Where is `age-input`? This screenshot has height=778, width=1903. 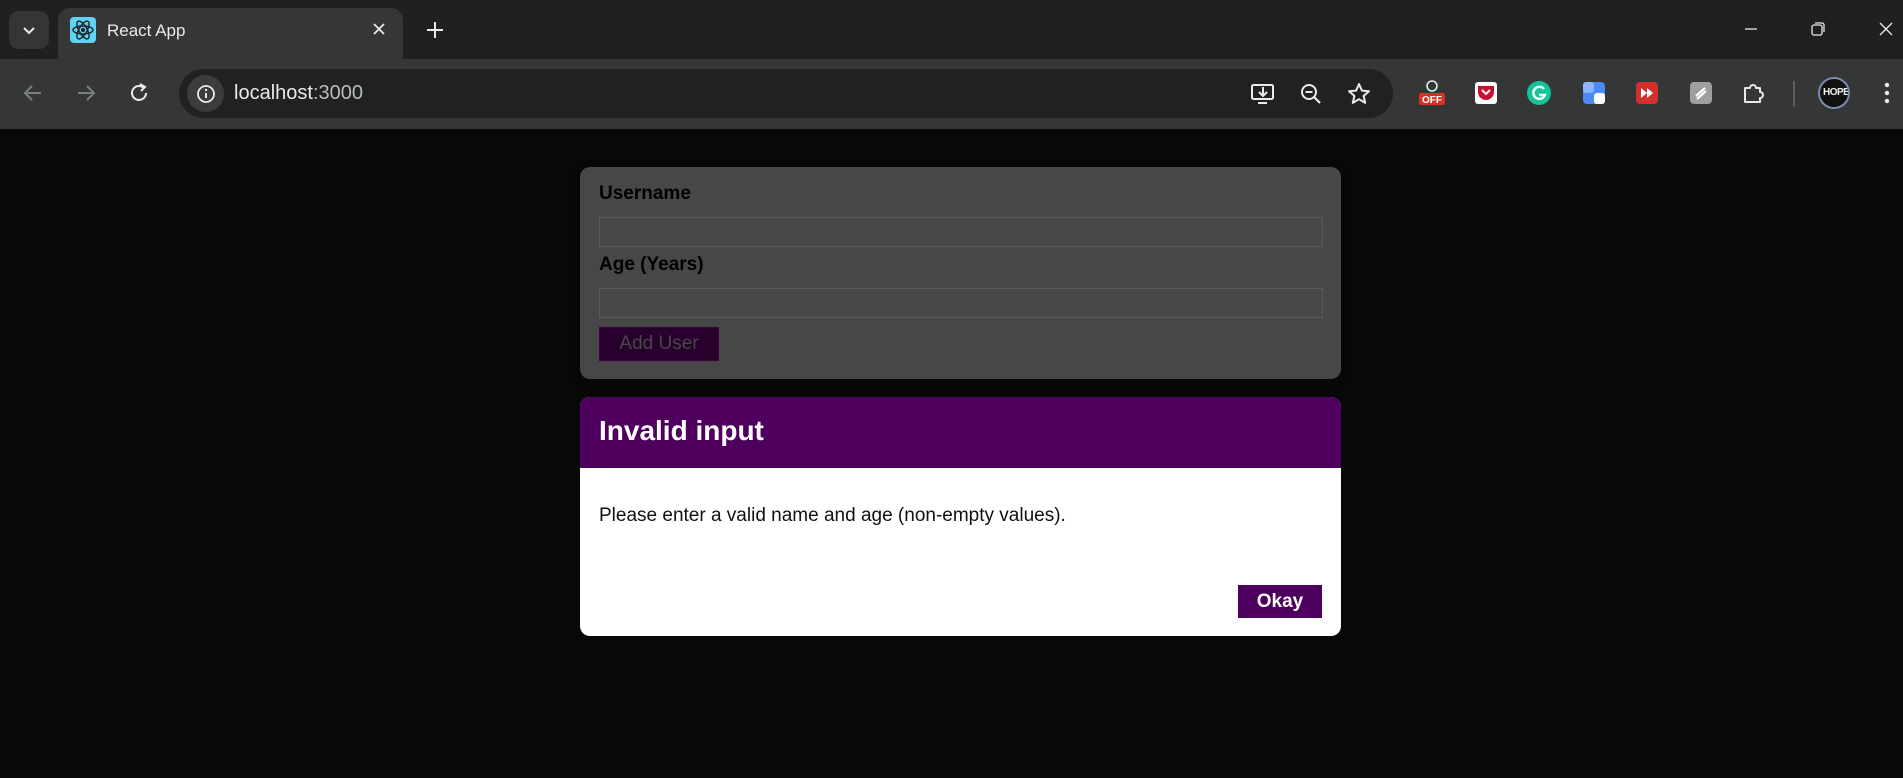
age-input is located at coordinates (961, 303).